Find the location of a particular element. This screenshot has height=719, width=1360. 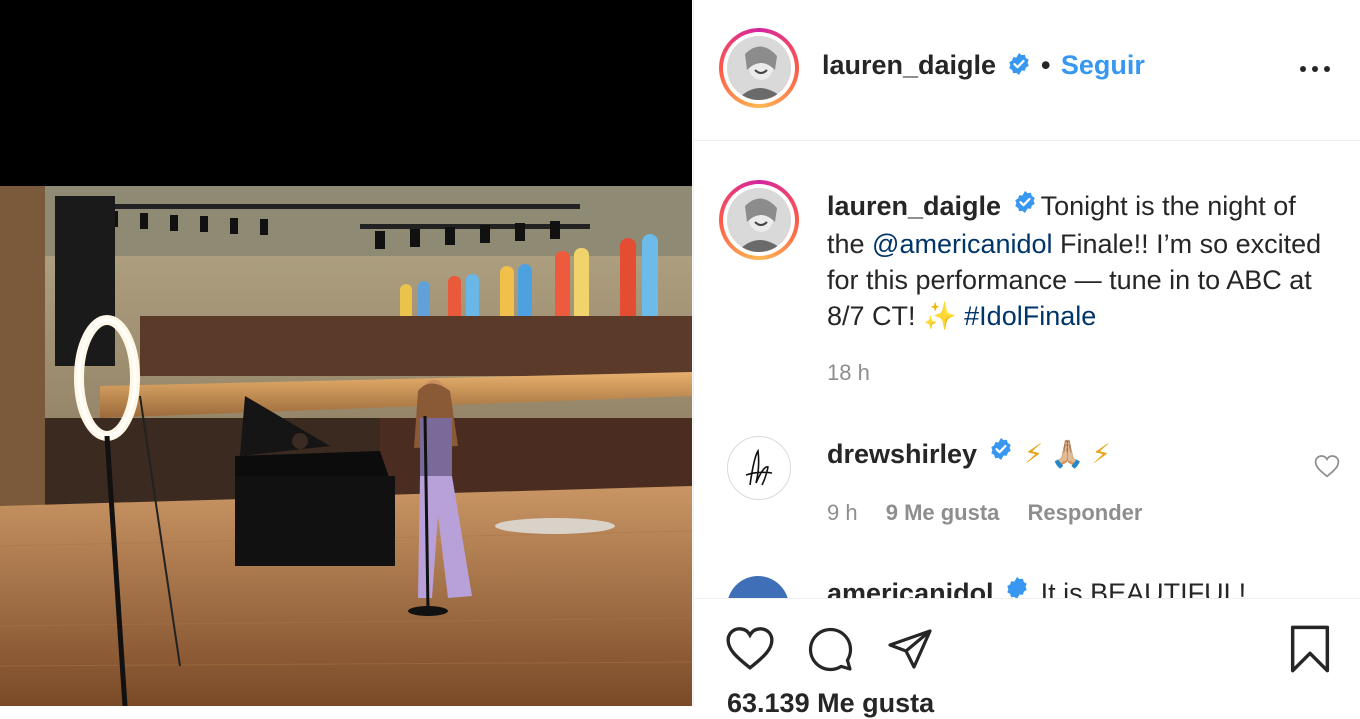

author-avatar is located at coordinates (759, 68).